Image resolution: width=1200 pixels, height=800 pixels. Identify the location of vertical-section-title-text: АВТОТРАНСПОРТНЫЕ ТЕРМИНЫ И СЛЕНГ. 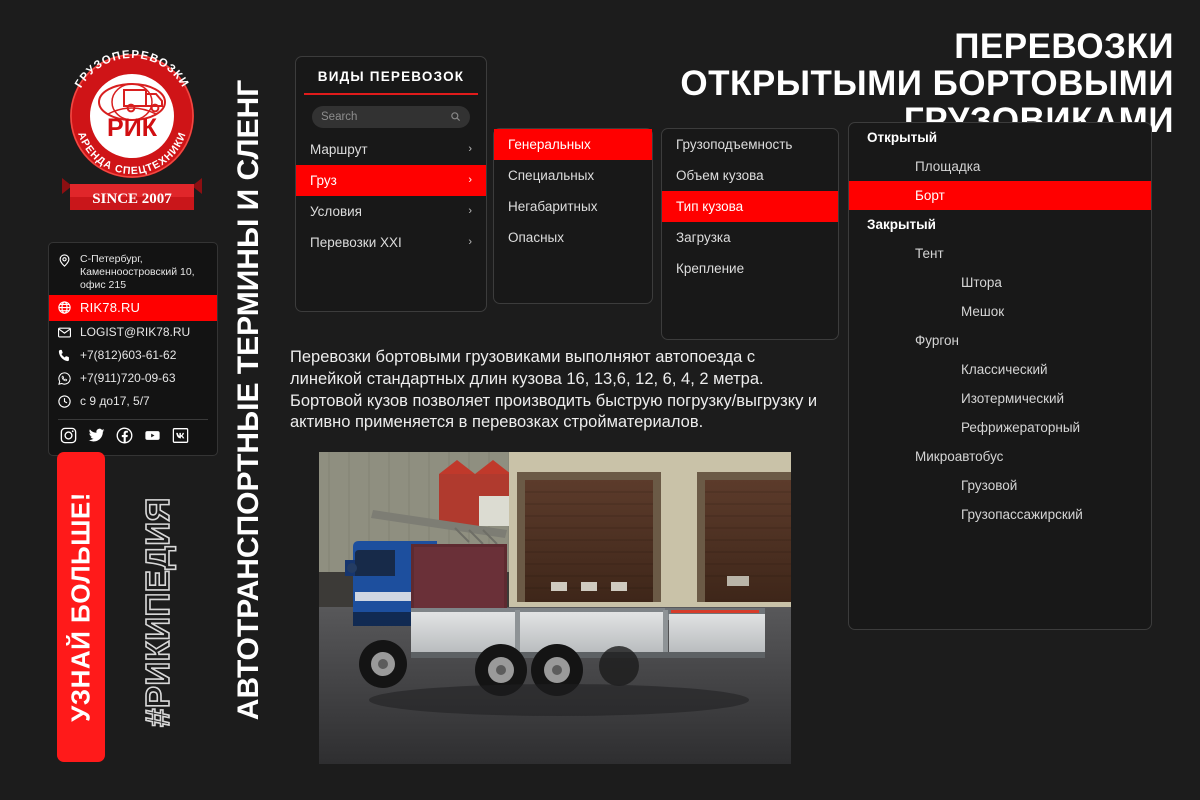
(248, 400).